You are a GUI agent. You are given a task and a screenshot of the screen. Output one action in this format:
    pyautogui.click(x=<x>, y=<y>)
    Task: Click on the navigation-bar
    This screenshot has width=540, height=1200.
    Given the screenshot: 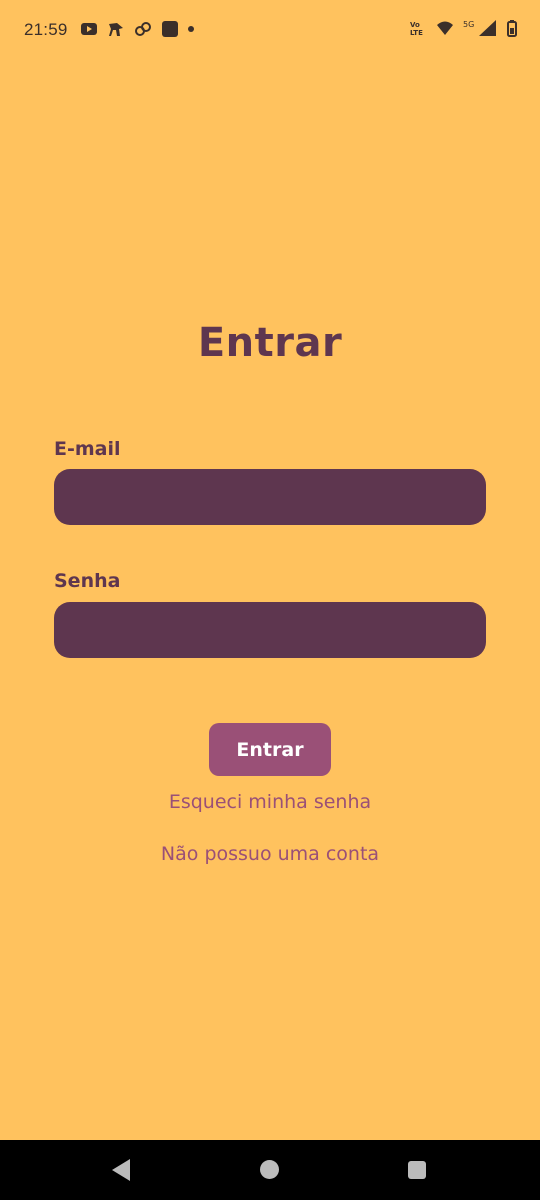 What is the action you would take?
    pyautogui.click(x=270, y=1170)
    